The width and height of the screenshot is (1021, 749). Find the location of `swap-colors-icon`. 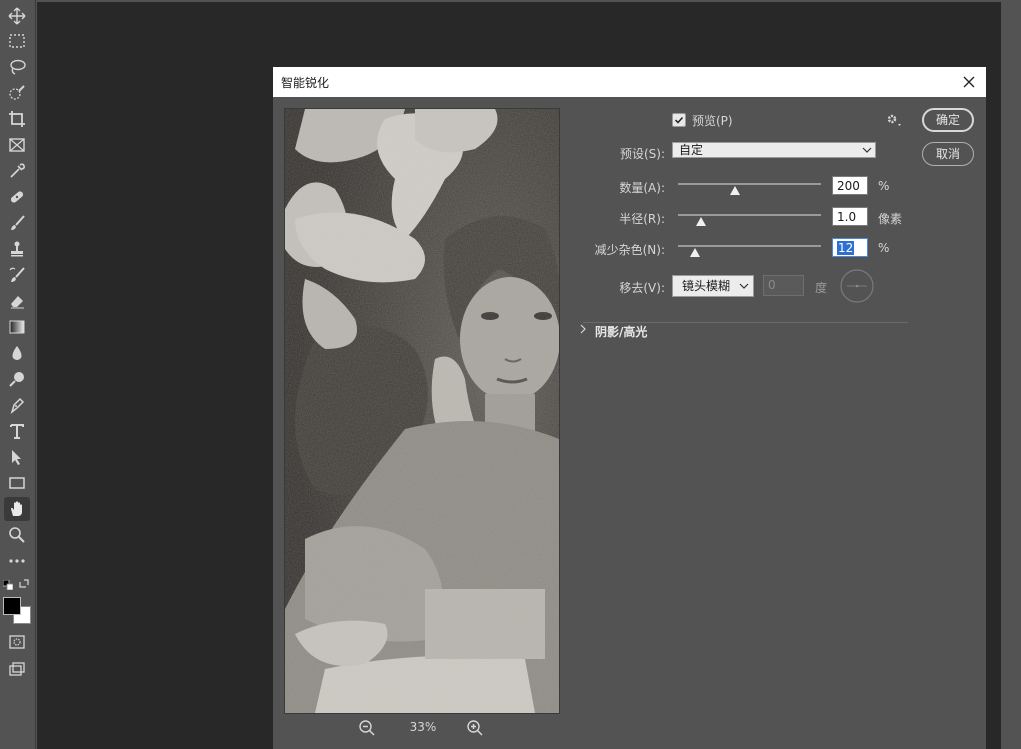

swap-colors-icon is located at coordinates (24, 584).